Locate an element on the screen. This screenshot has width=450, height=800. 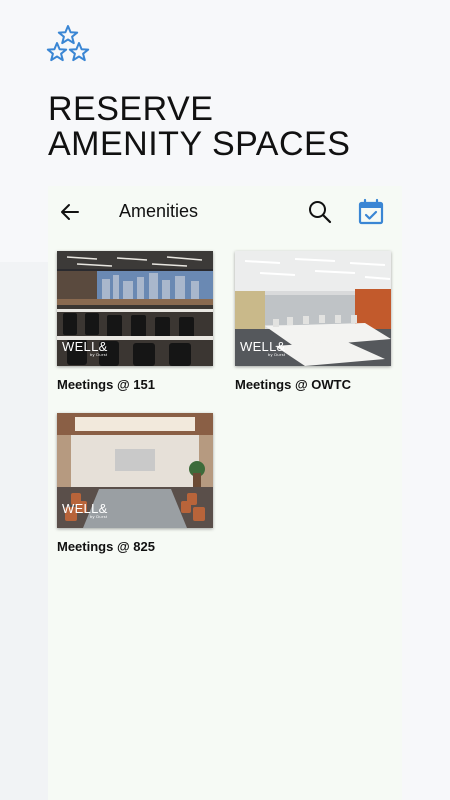
amenity-card-owtc: WELL& by Durst Meetings @ OWTC is located at coordinates (313, 321).